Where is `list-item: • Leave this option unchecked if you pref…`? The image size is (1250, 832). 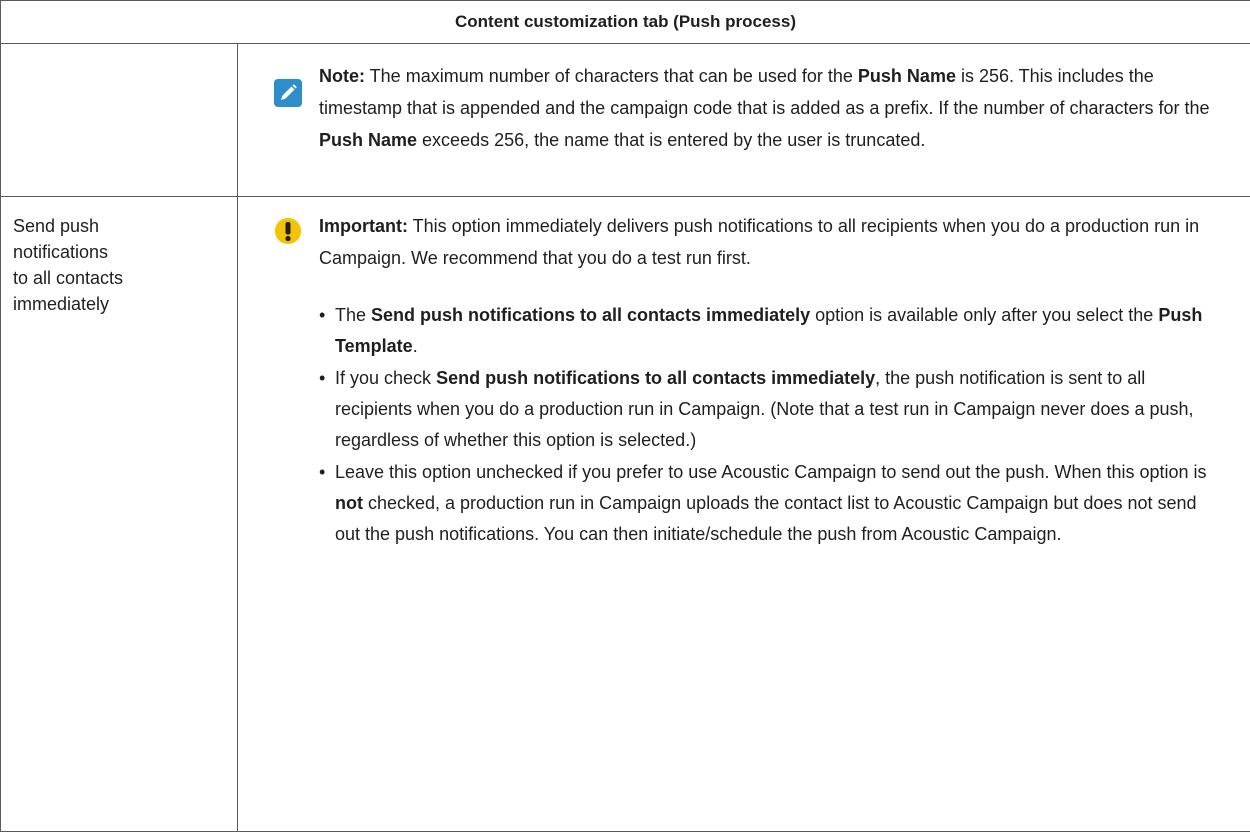 list-item: • Leave this option unchecked if you pref… is located at coordinates (766, 503).